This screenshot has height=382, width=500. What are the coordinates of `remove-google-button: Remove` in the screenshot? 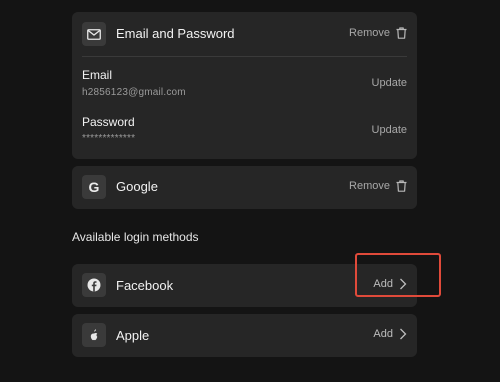 It's located at (378, 186).